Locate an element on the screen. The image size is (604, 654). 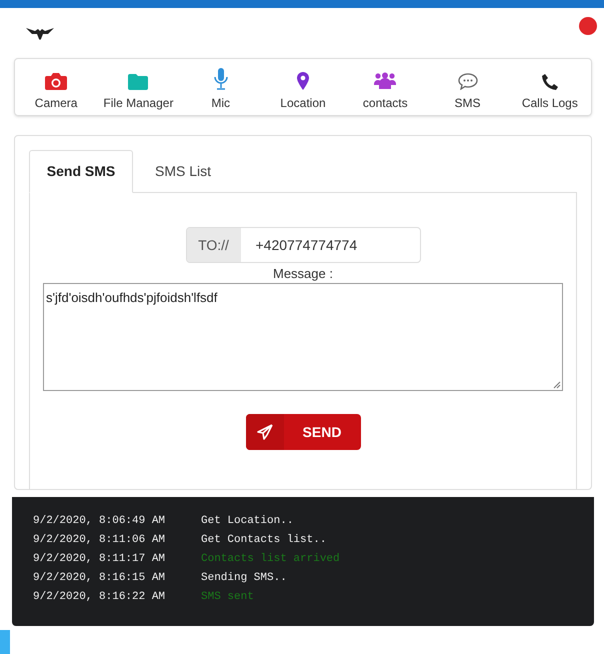
location-pin-icon is located at coordinates (302, 81).